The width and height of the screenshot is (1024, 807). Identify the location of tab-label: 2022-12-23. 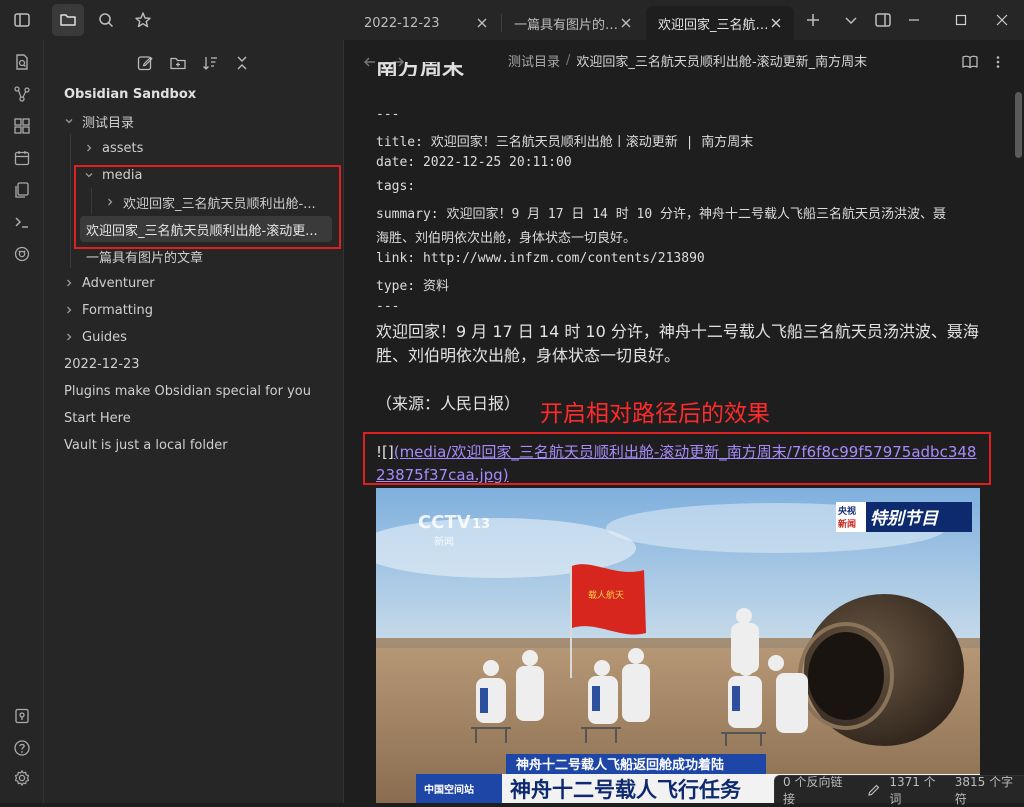
(402, 23).